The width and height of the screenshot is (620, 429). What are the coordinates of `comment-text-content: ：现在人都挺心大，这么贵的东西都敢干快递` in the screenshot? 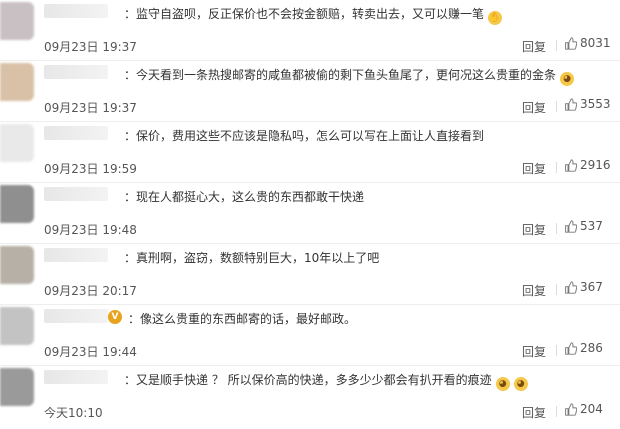 It's located at (244, 197).